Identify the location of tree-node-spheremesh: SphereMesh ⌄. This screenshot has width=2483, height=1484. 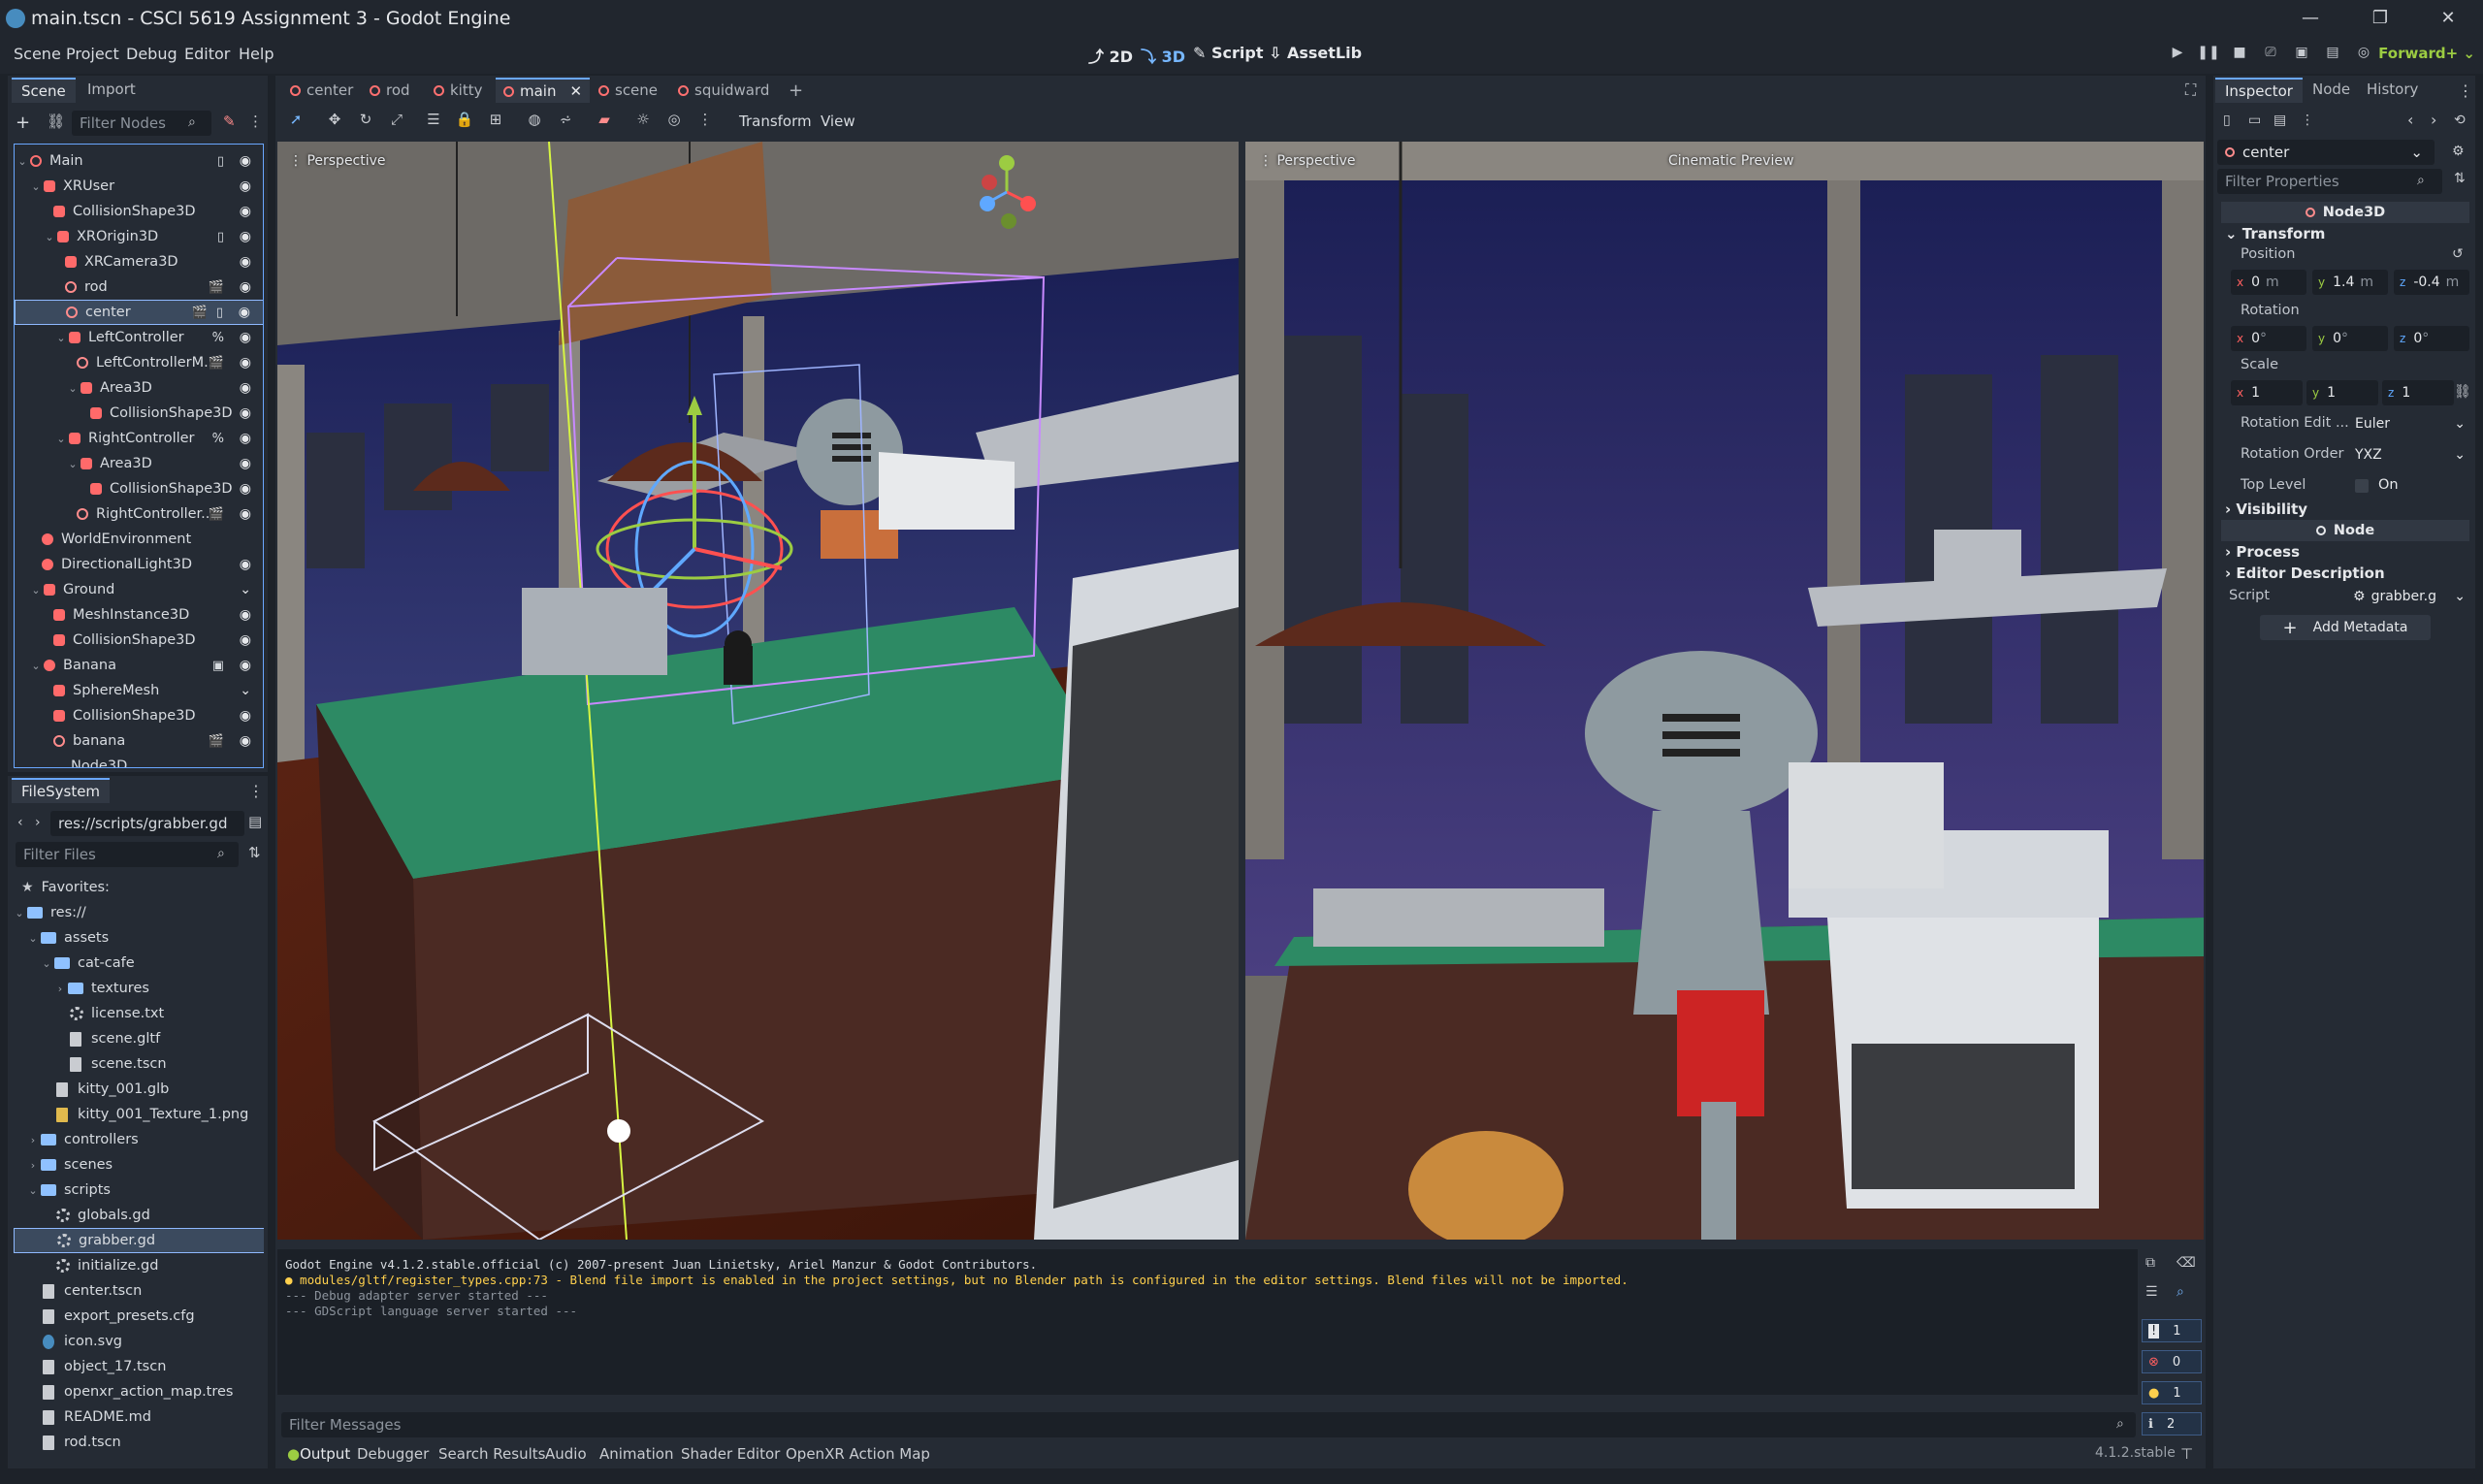
(139, 690).